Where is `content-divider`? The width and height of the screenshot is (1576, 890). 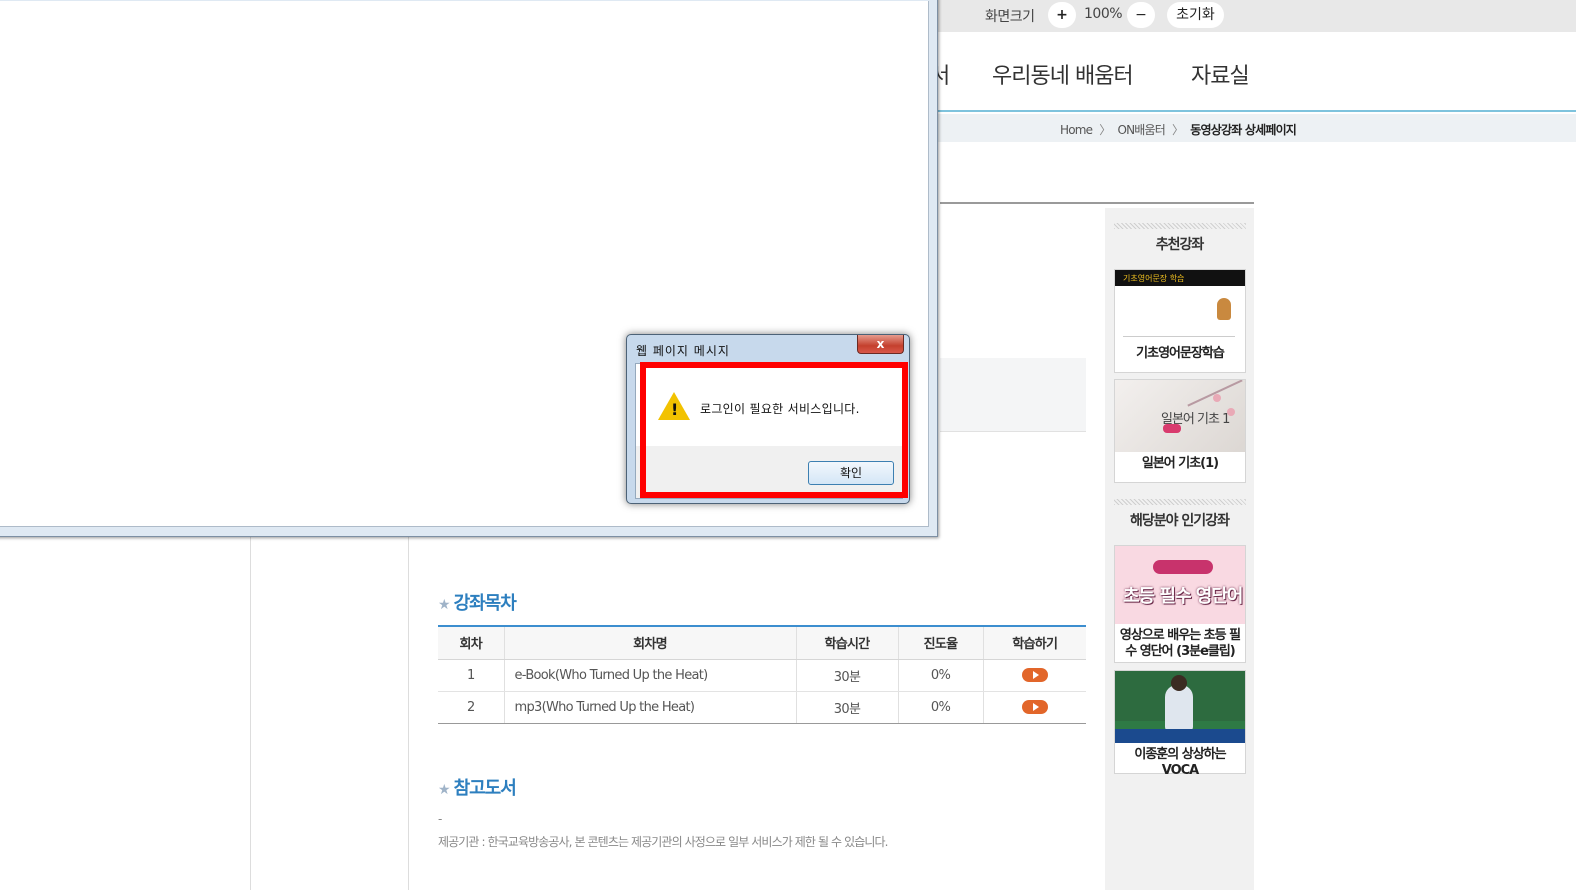
content-divider is located at coordinates (1097, 203).